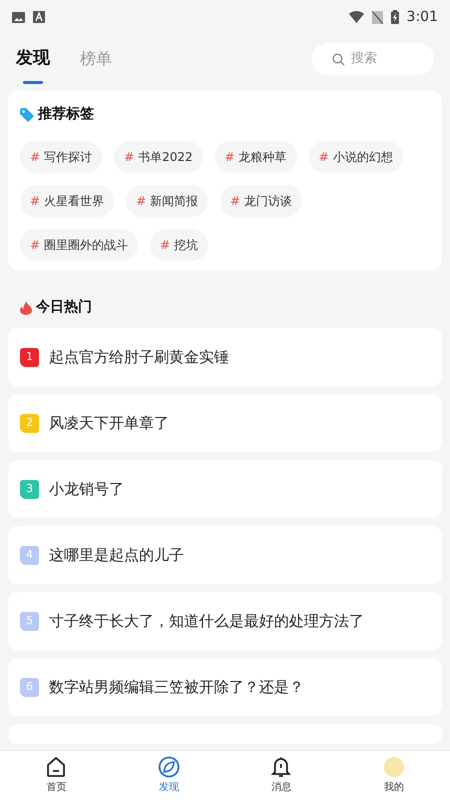 The width and height of the screenshot is (450, 800). I want to click on tag-chip: # 书单2022, so click(158, 157).